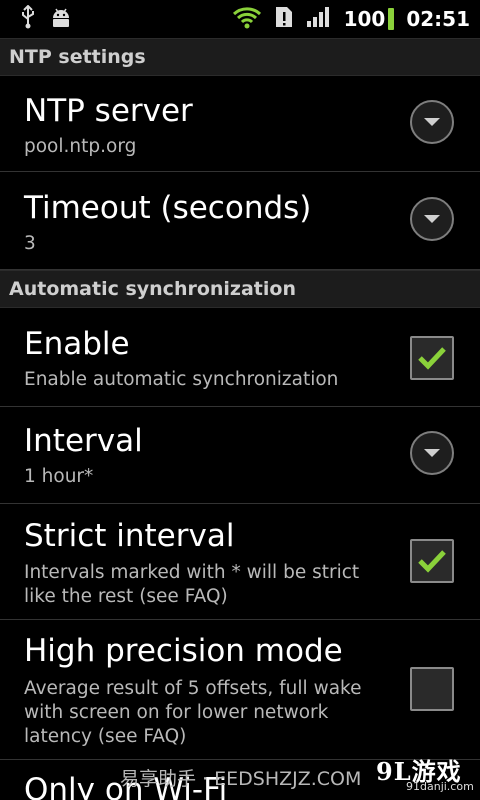 This screenshot has width=480, height=800. What do you see at coordinates (438, 19) in the screenshot?
I see `clock: 02:51` at bounding box center [438, 19].